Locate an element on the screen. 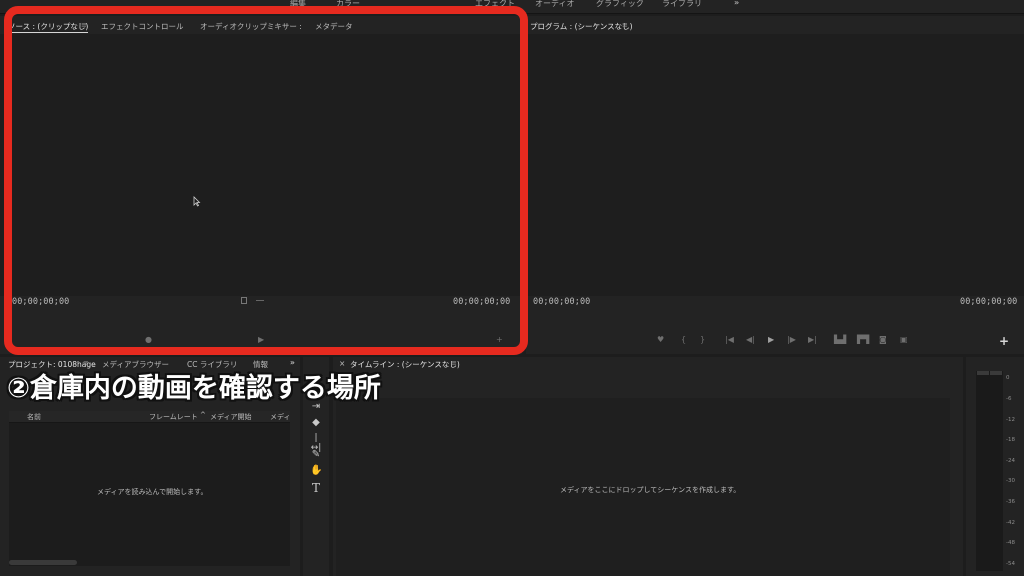 The height and width of the screenshot is (576, 1024). meter-tick: -42 is located at coordinates (1010, 523).